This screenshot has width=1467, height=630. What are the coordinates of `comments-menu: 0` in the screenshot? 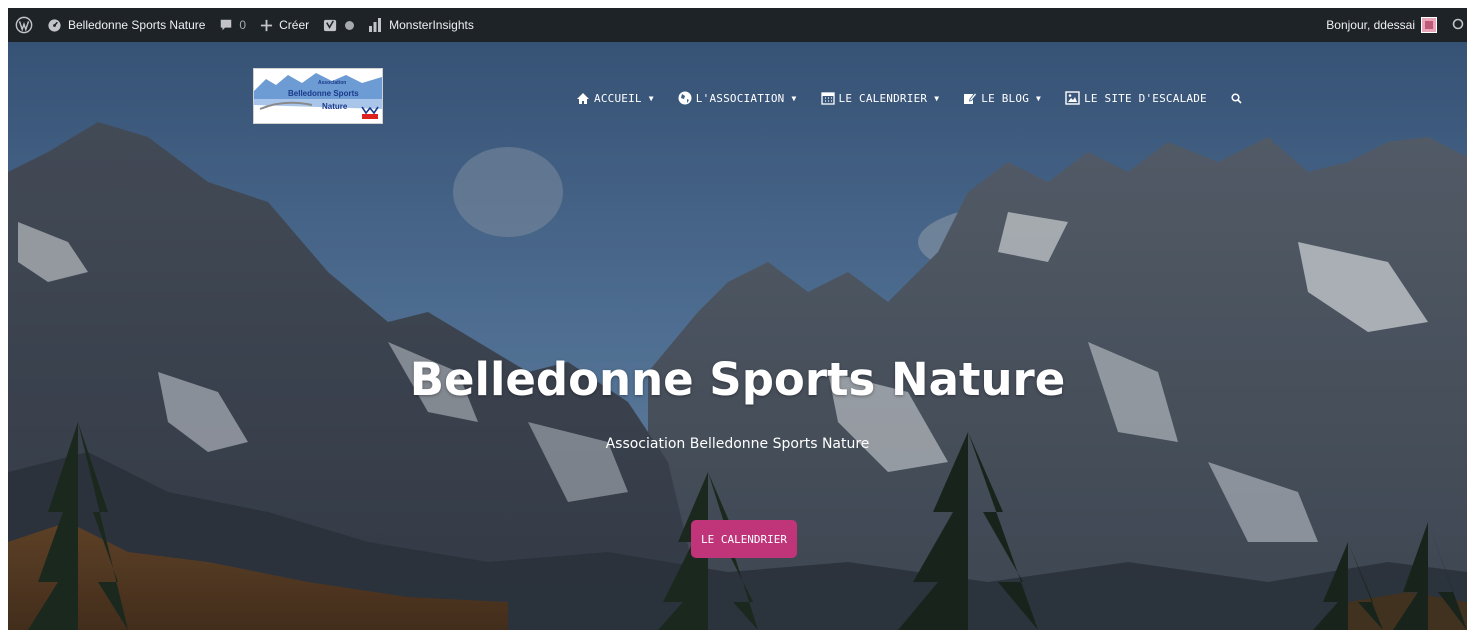 It's located at (232, 25).